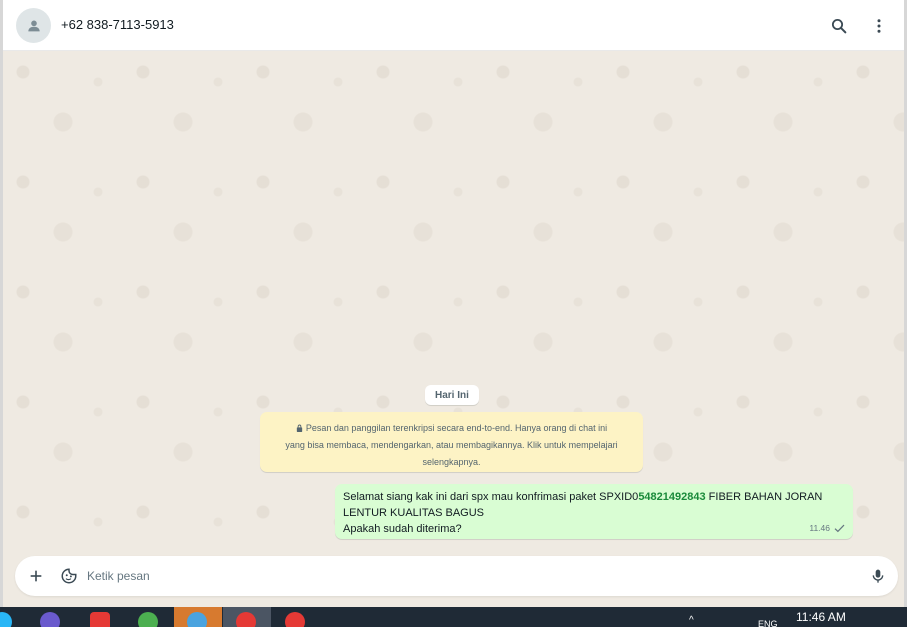 The width and height of the screenshot is (907, 627). What do you see at coordinates (402, 529) in the screenshot?
I see `message-line-3: Apakah sudah diterima?` at bounding box center [402, 529].